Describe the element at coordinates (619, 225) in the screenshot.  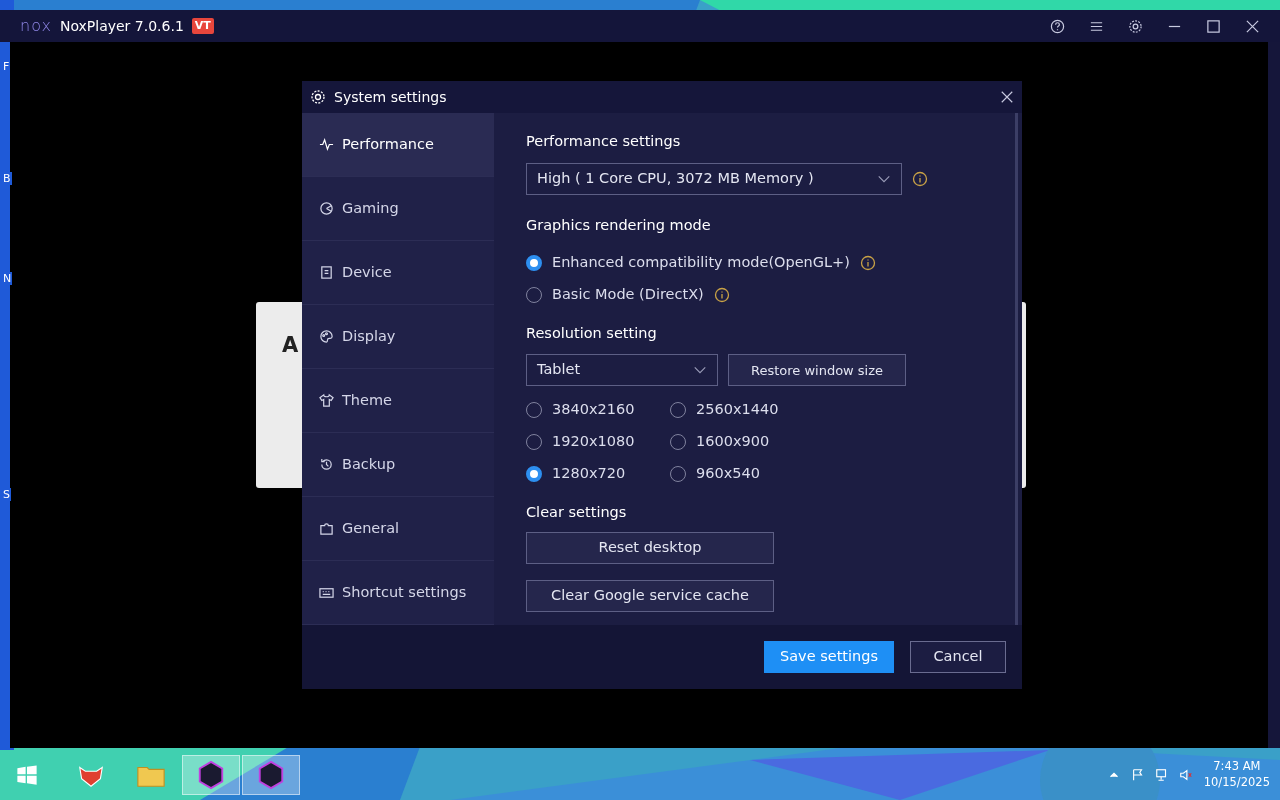
I see `section-heading: Graphics rendering mode` at that location.